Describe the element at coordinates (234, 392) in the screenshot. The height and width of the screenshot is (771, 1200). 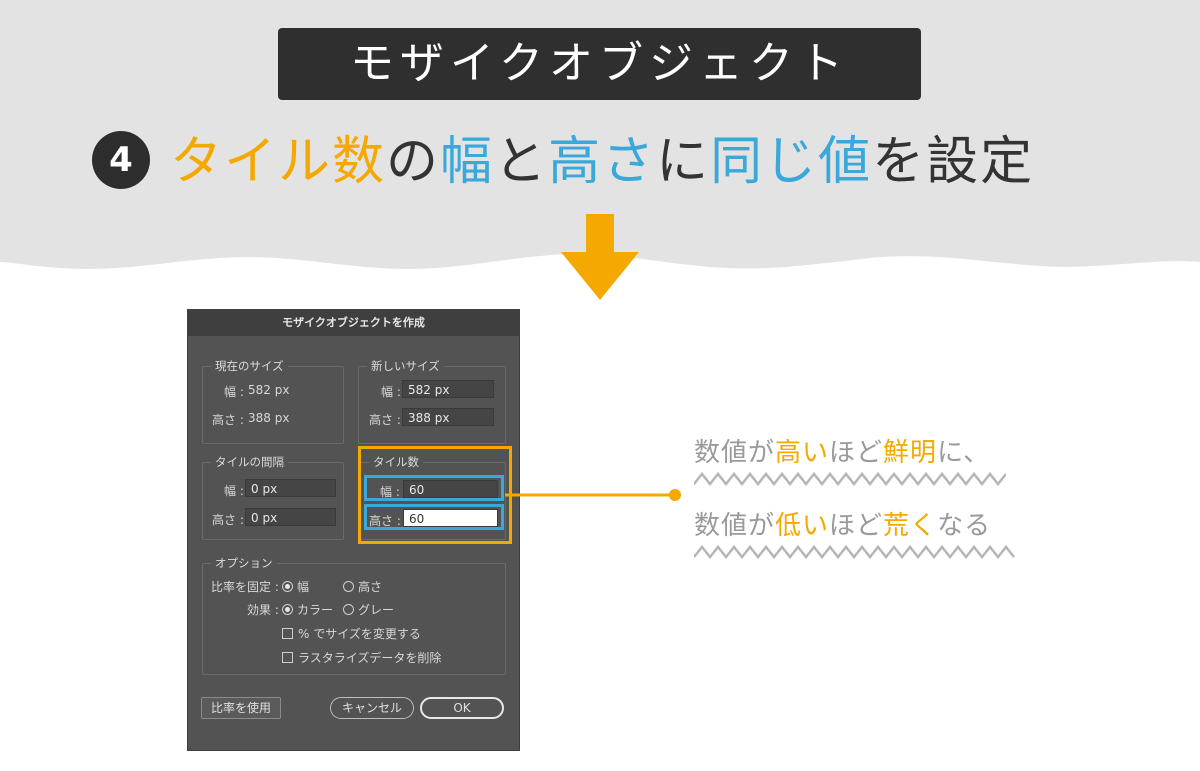
I see `current-width-label: 幅 :` at that location.